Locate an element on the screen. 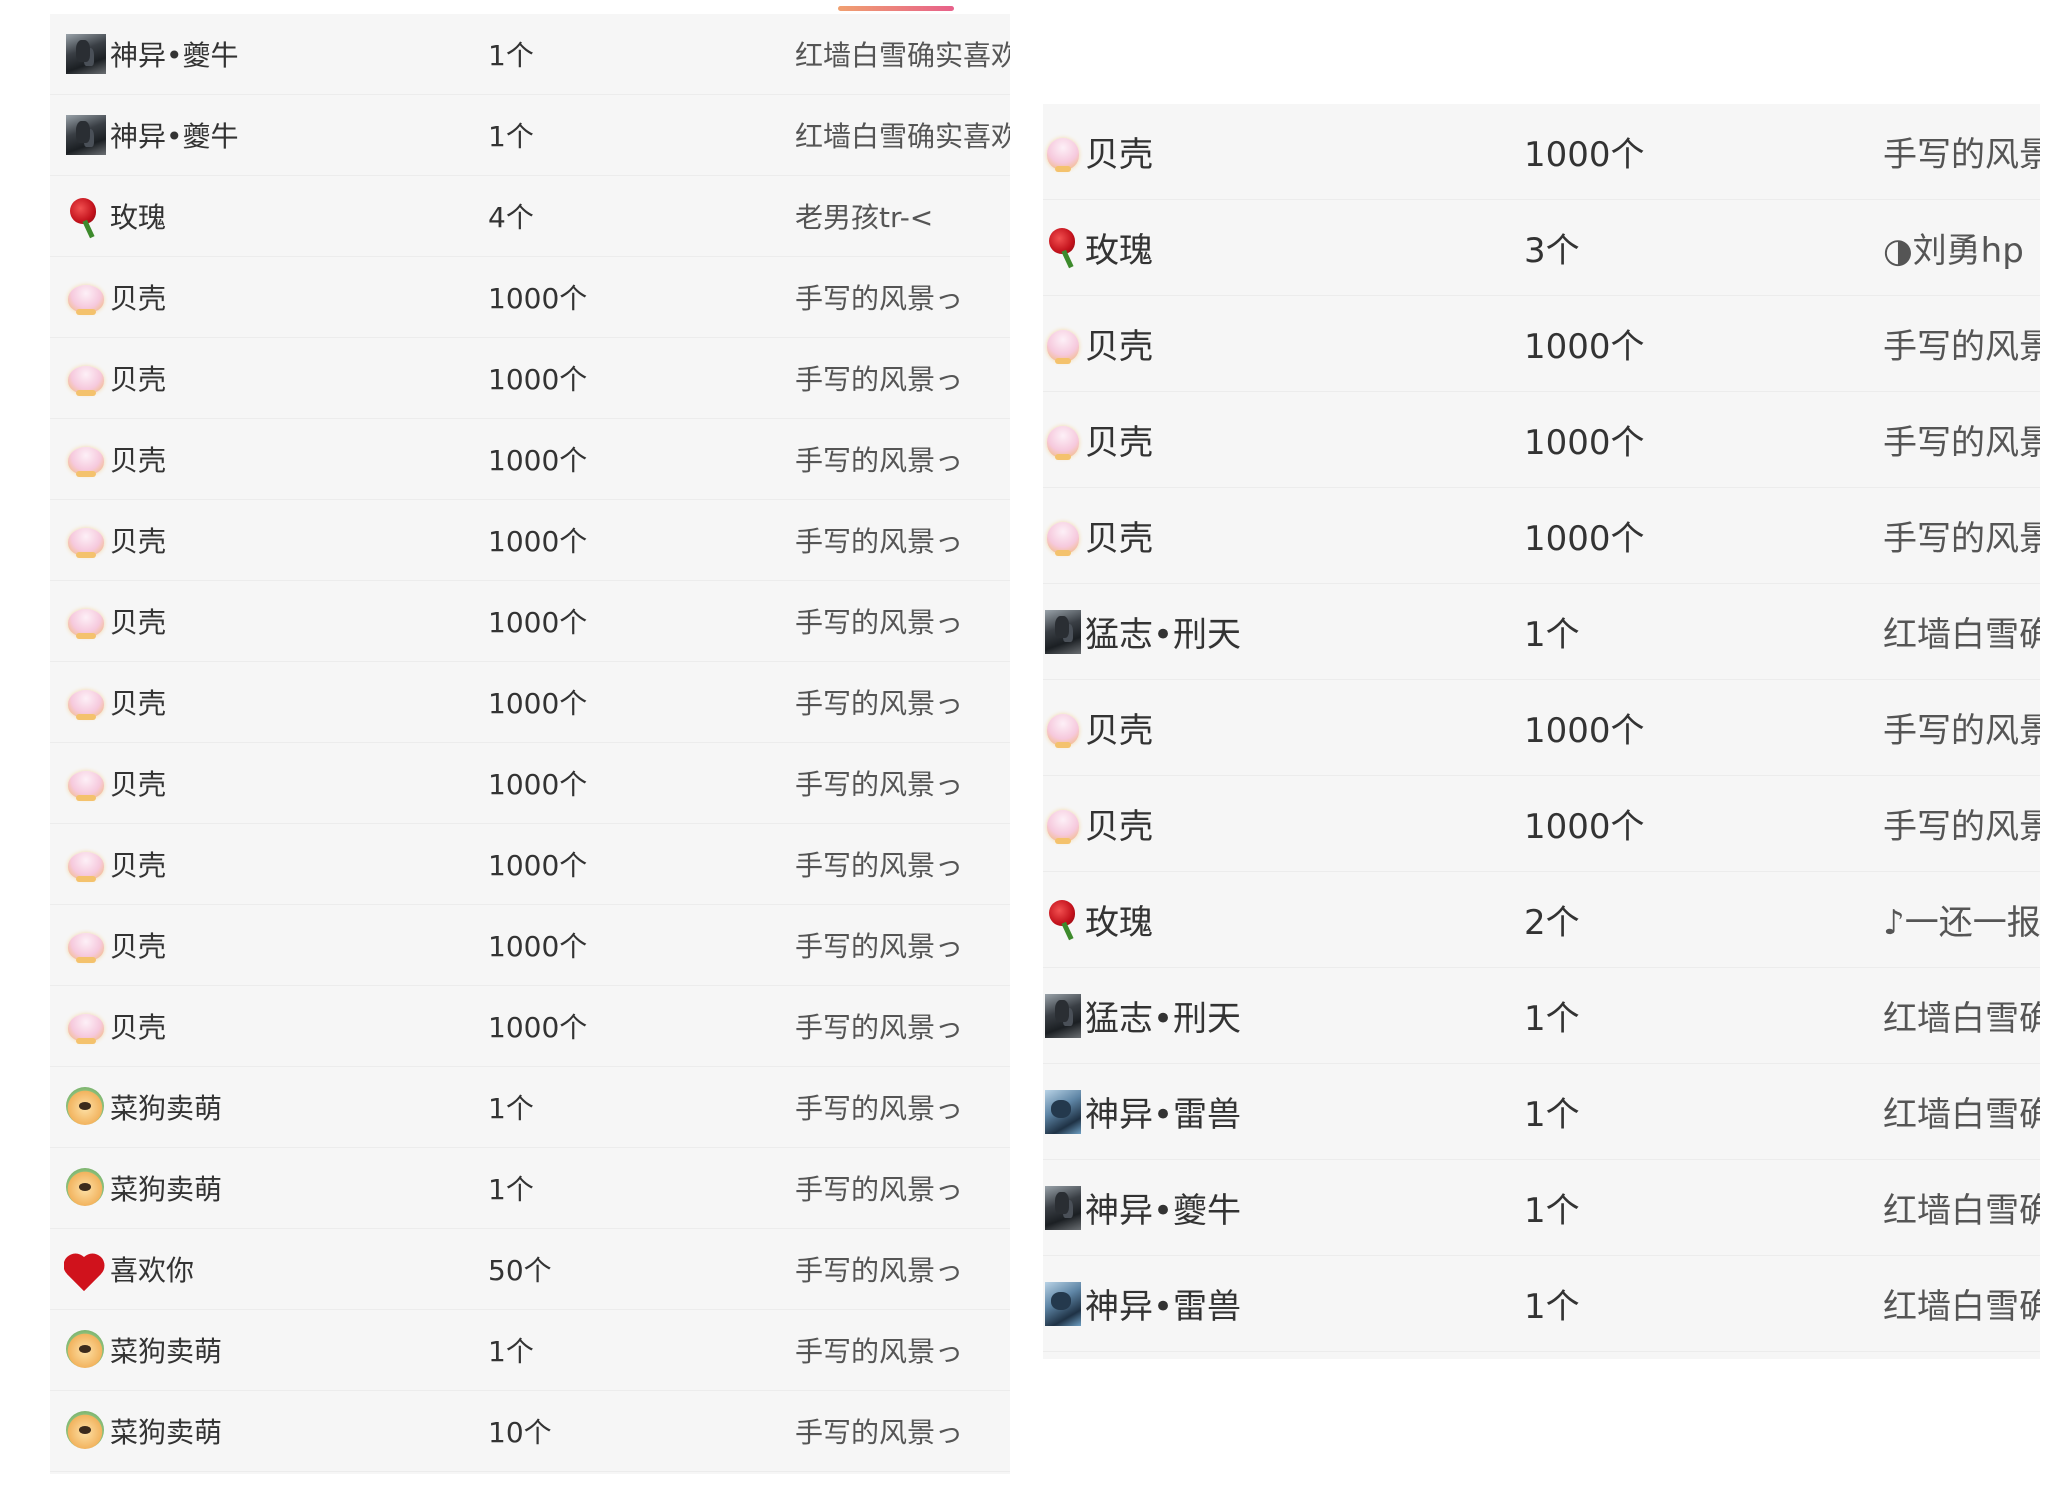 This screenshot has width=2048, height=1490. gift-row: 猛志•刑天 1个 红墙白雪确 is located at coordinates (1541, 1016).